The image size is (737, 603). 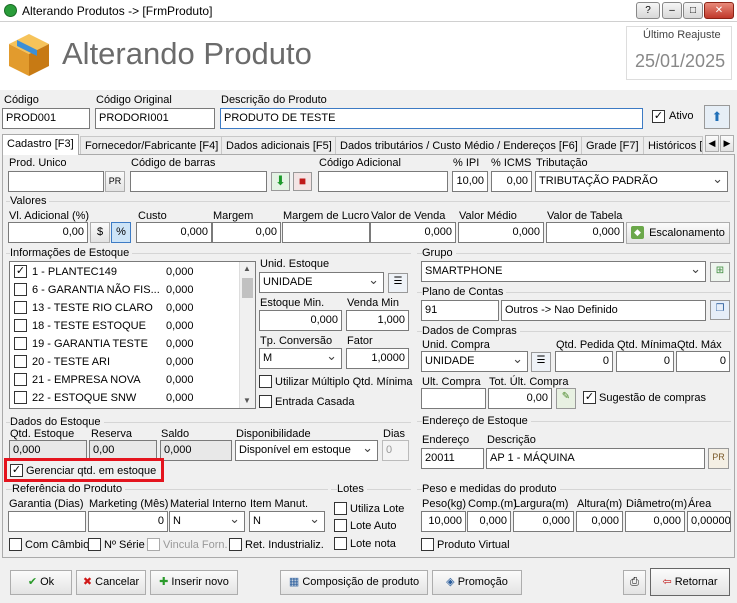 I want to click on list-item: 6 - GARANTIA NÃO FIS... 0,000, so click(x=125, y=290).